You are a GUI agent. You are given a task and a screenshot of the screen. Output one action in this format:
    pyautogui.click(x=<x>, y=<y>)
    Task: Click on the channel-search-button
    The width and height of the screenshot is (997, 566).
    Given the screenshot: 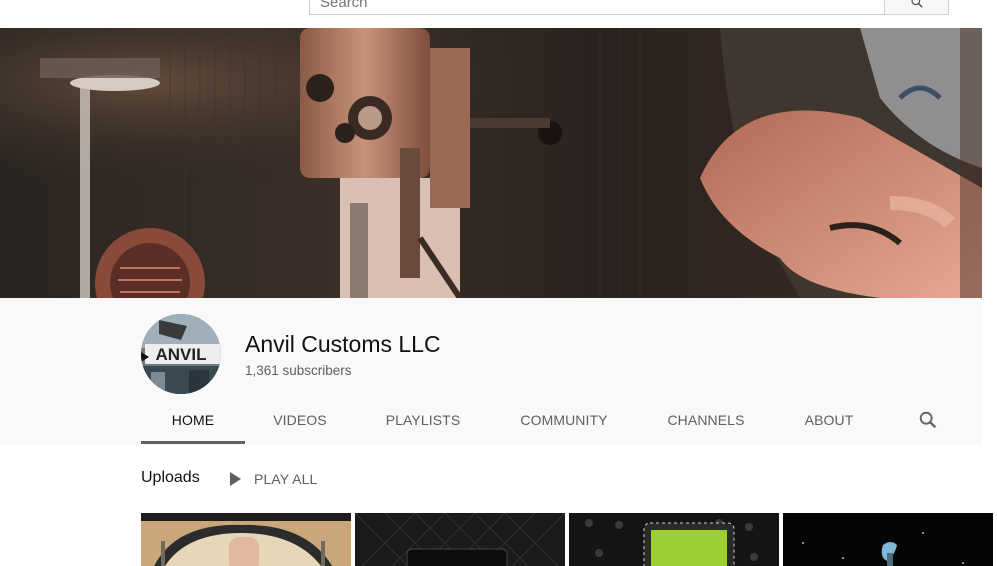 What is the action you would take?
    pyautogui.click(x=928, y=420)
    